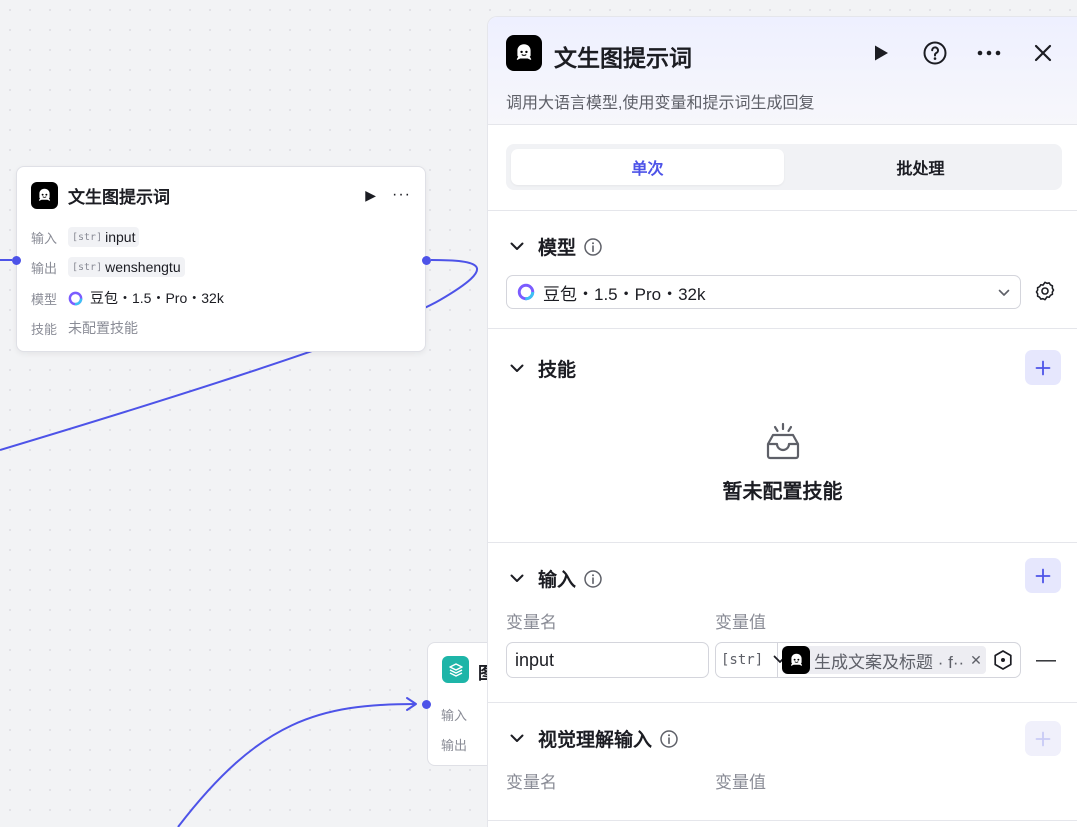 The height and width of the screenshot is (827, 1077). What do you see at coordinates (1046, 660) in the screenshot?
I see `remove-row-icon: —` at bounding box center [1046, 660].